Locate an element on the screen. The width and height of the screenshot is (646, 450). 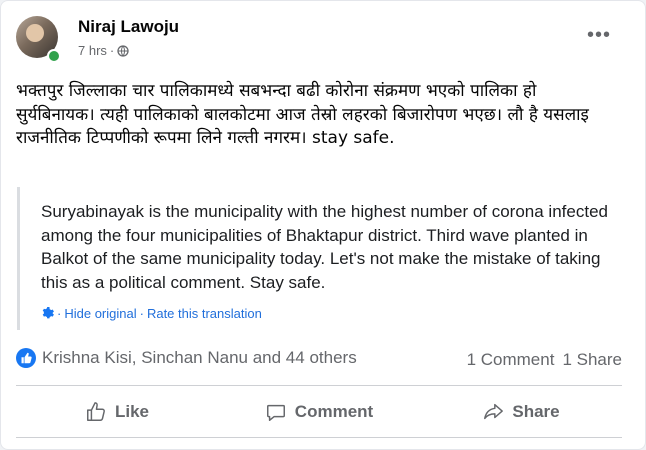
comment-label: Comment is located at coordinates (334, 411).